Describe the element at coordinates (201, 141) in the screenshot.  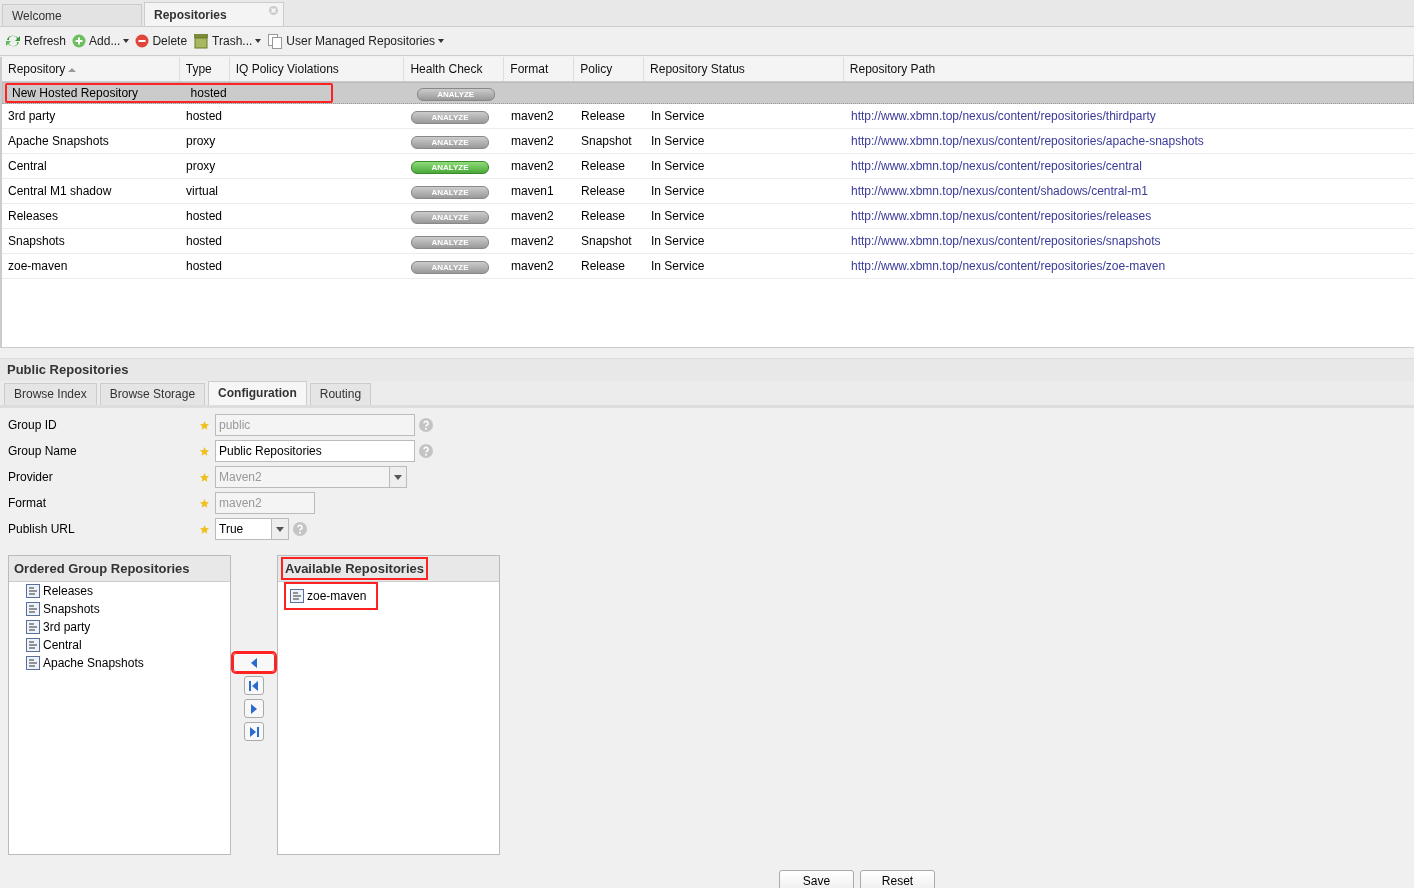
I see `table-cell-text: proxy` at that location.